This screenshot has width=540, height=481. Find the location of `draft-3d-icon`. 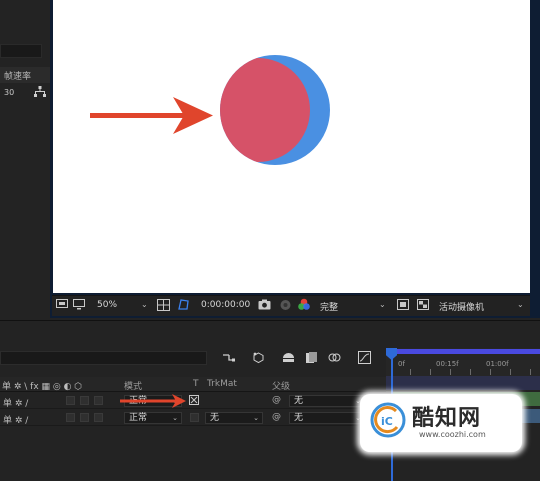

draft-3d-icon is located at coordinates (258, 357).